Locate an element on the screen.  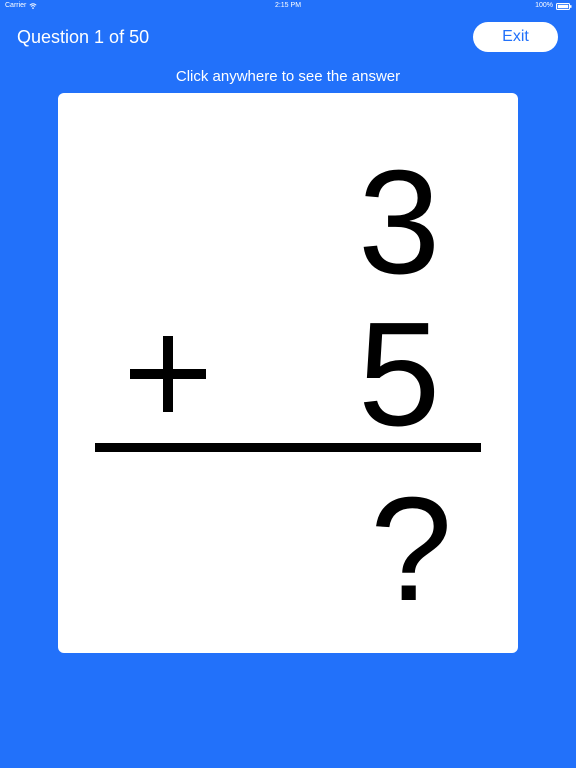
status-bar: Carrier 2:15 PM 100% is located at coordinates (288, 6).